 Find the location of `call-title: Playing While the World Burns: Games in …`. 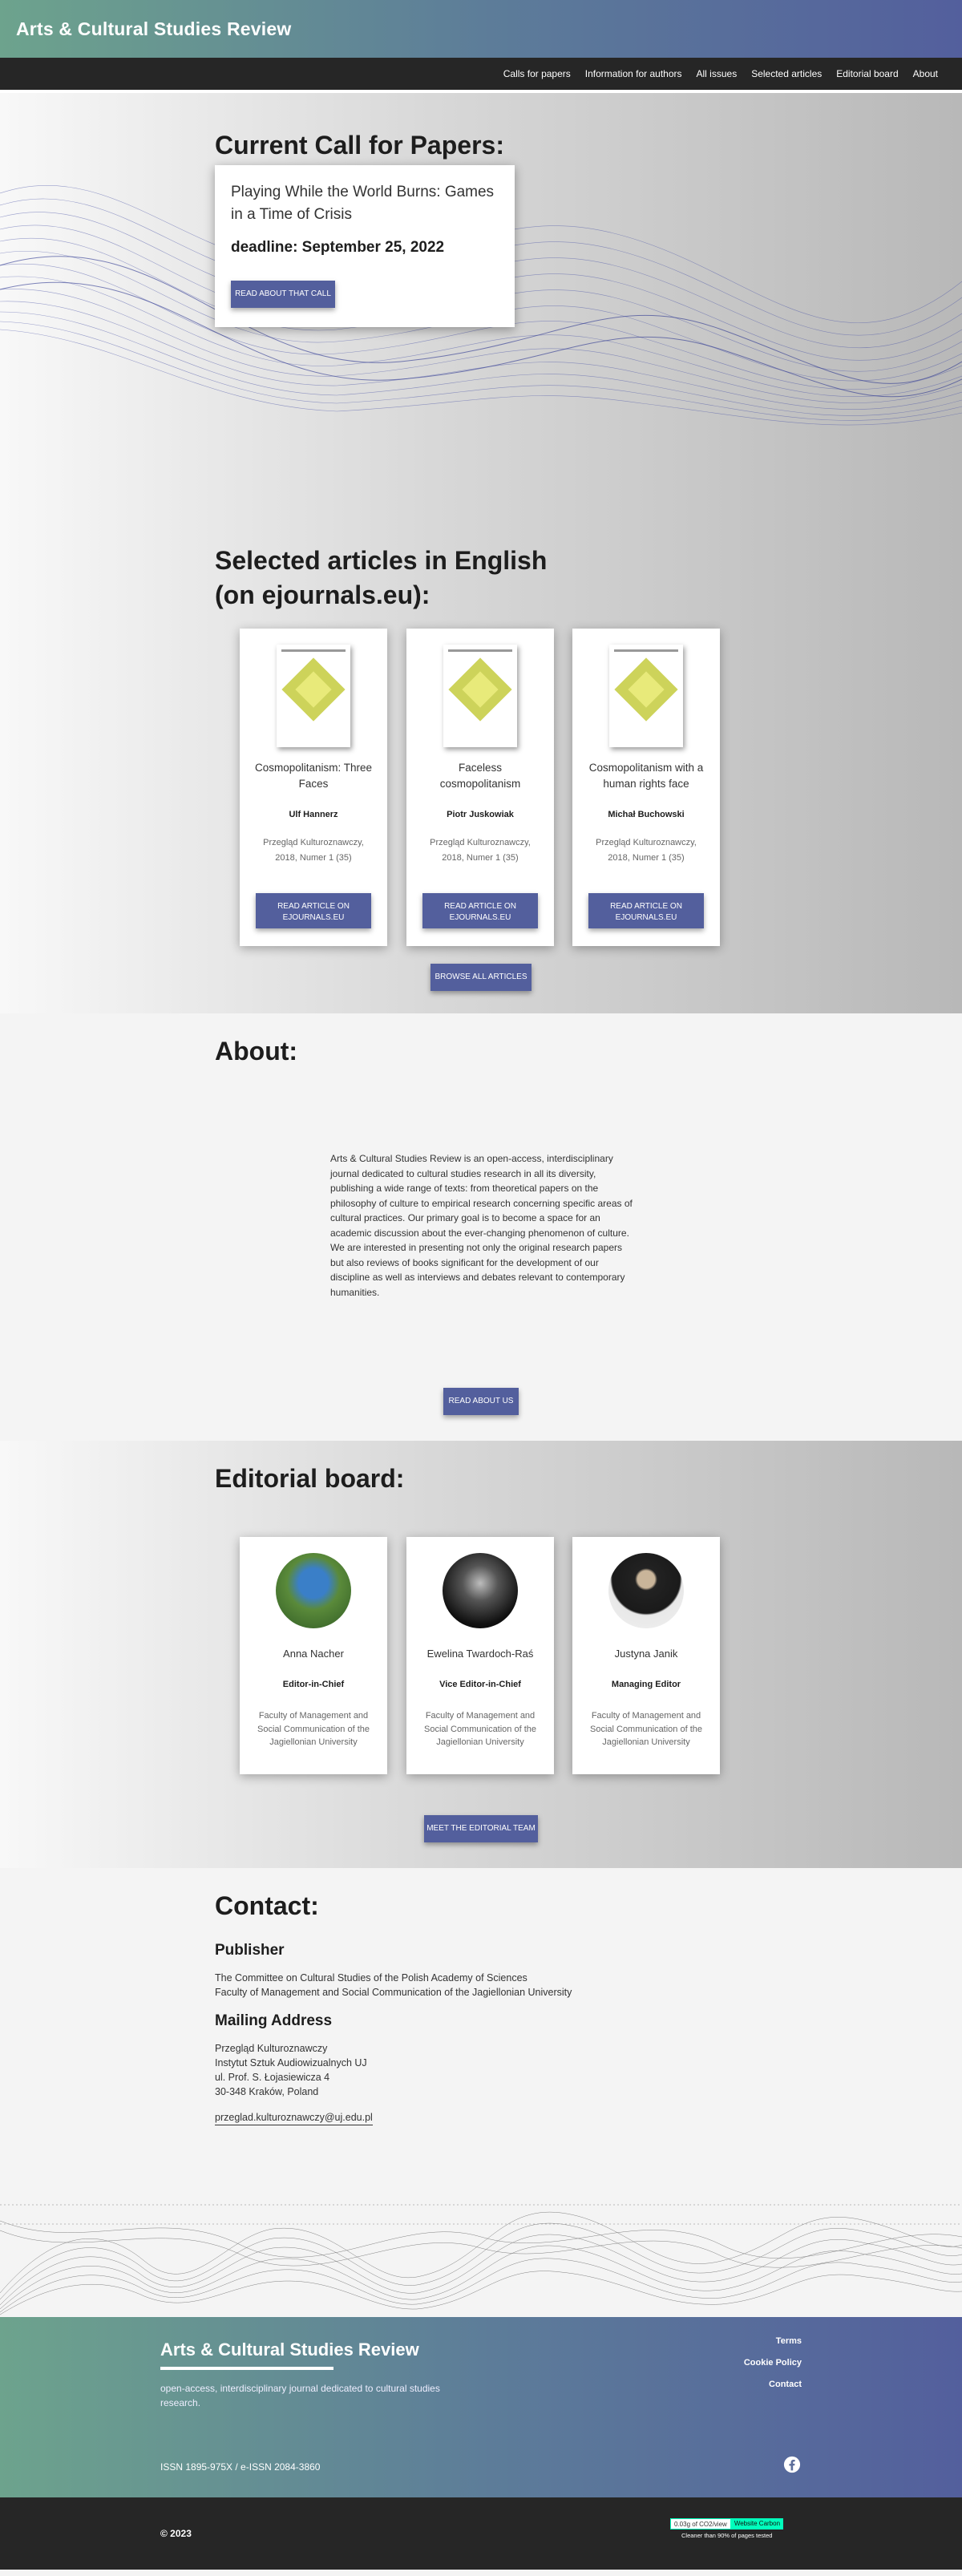

call-title: Playing While the World Burns: Games in … is located at coordinates (363, 203).